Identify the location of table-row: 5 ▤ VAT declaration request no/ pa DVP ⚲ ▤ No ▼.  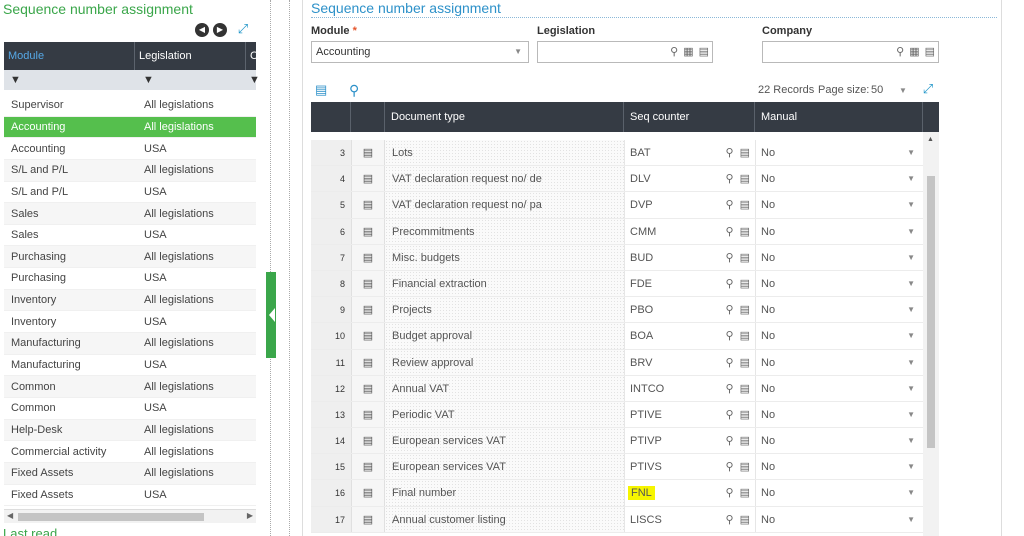
(617, 205).